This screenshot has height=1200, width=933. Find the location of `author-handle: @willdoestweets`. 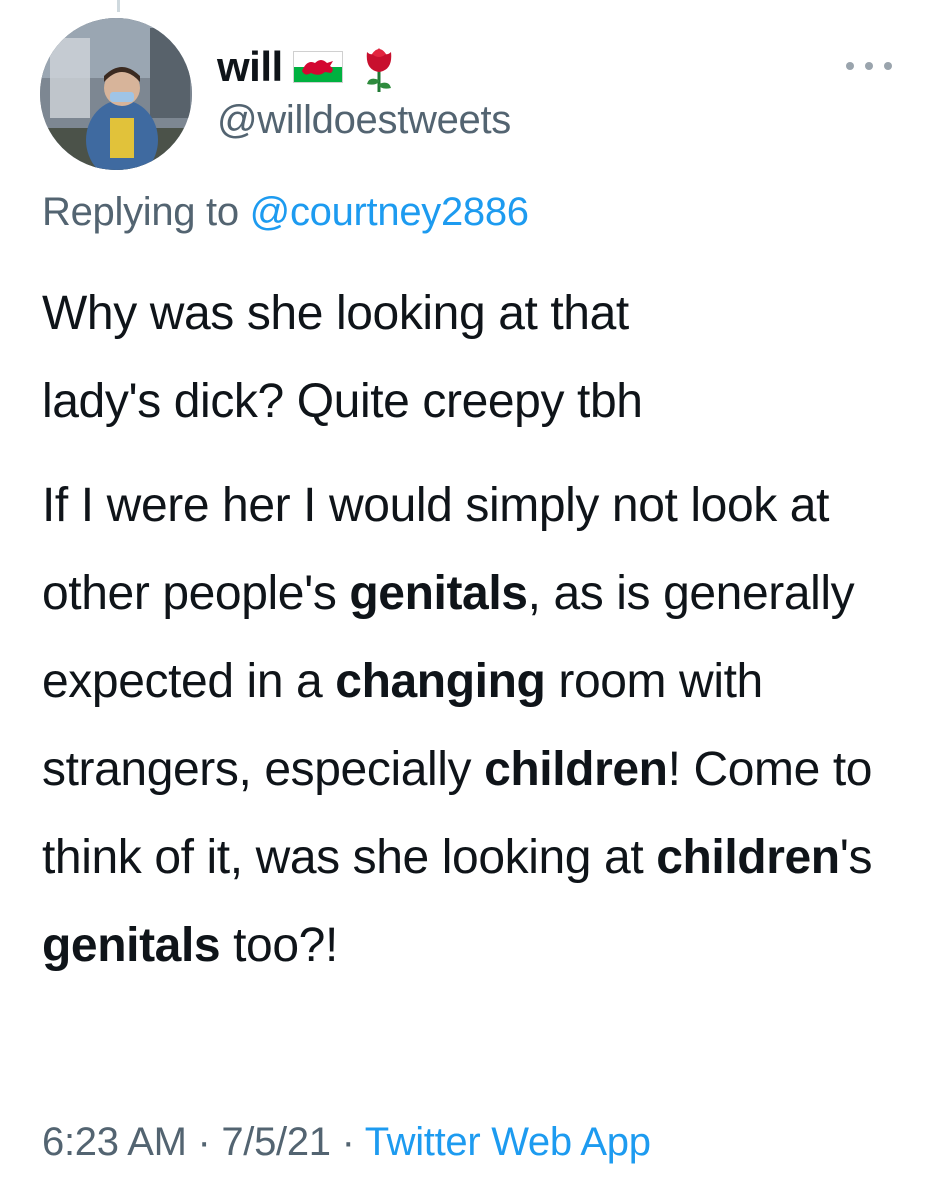

author-handle: @willdoestweets is located at coordinates (364, 120).